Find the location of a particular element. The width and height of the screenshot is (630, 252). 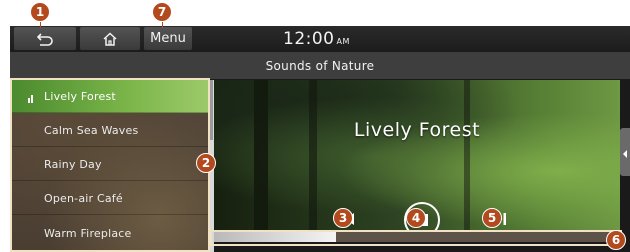

side-panel-handle is located at coordinates (625, 152).